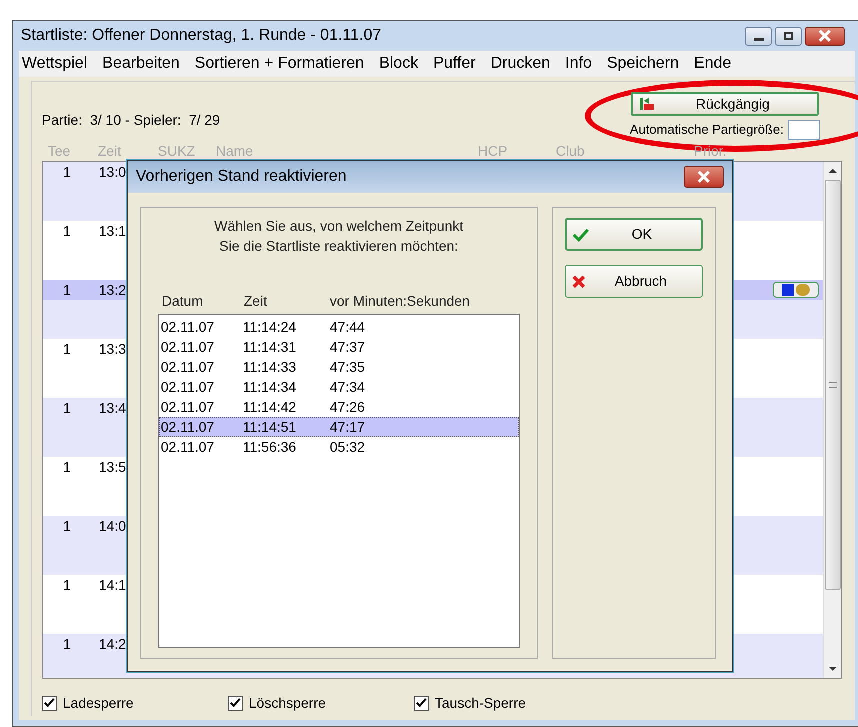  What do you see at coordinates (111, 526) in the screenshot?
I see `time-cell-text: 14:0` at bounding box center [111, 526].